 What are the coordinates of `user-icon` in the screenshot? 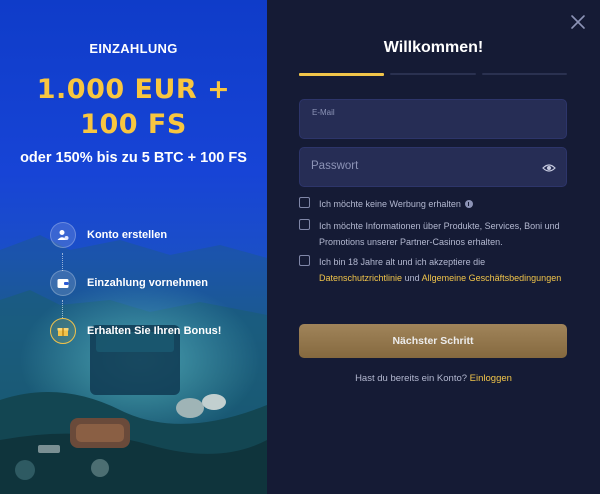 It's located at (63, 235).